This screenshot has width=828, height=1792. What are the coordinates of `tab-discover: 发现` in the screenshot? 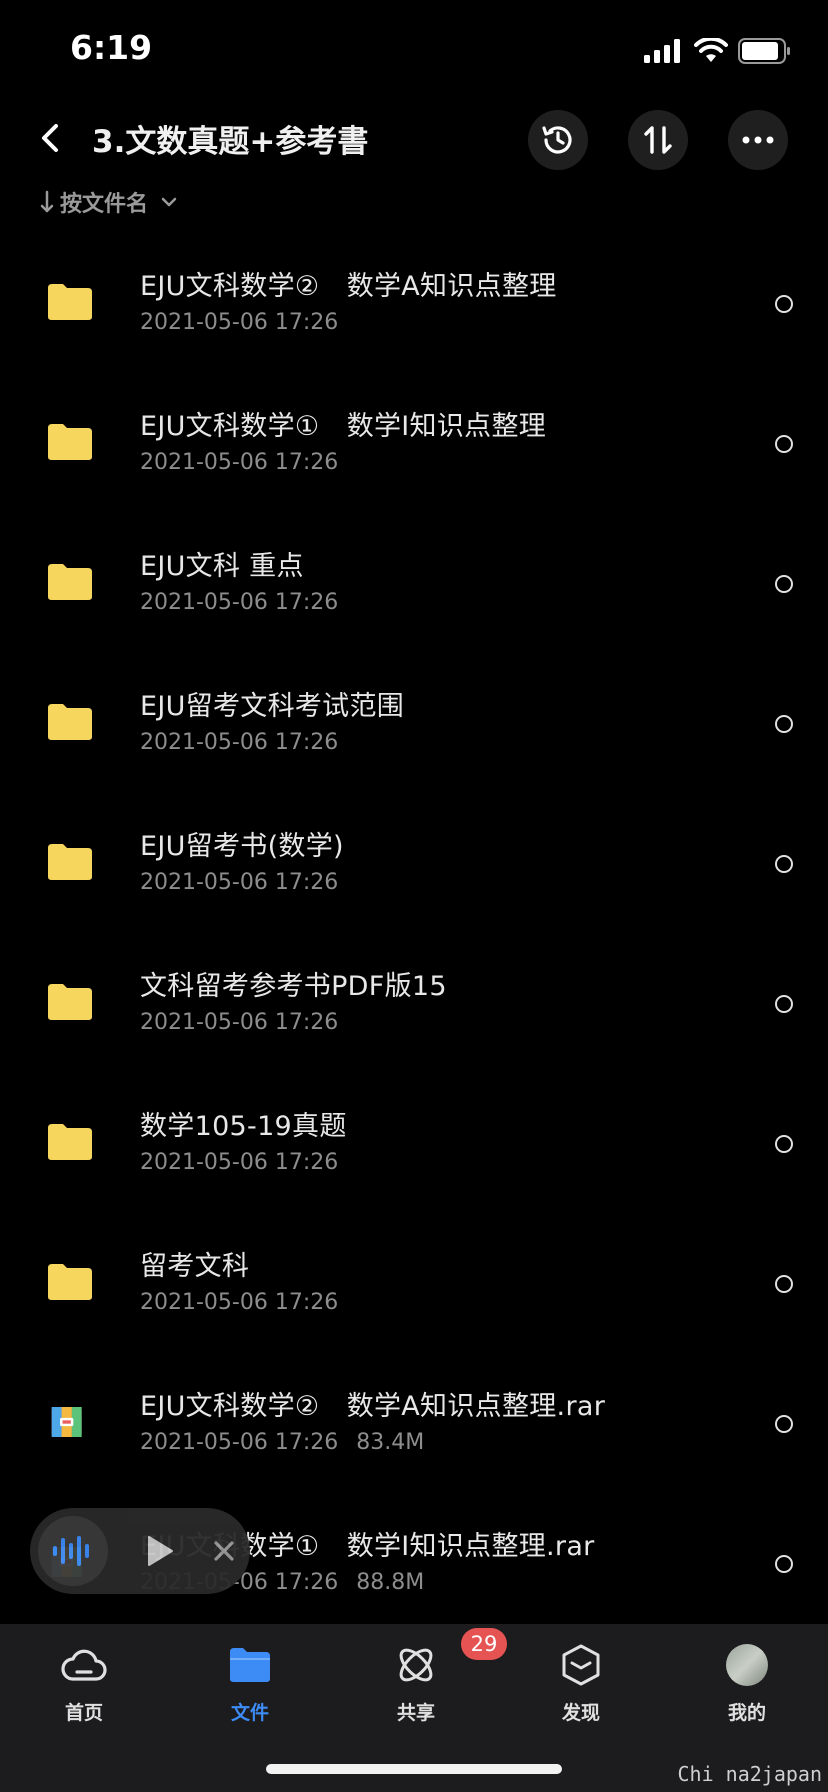 It's located at (581, 1685).